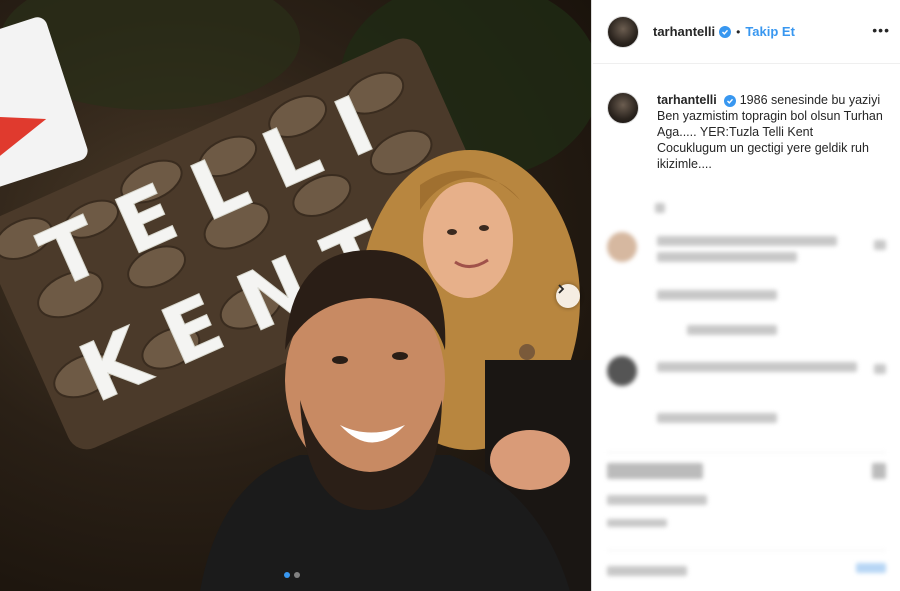  Describe the element at coordinates (292, 575) in the screenshot. I see `carousel-indicator` at that location.